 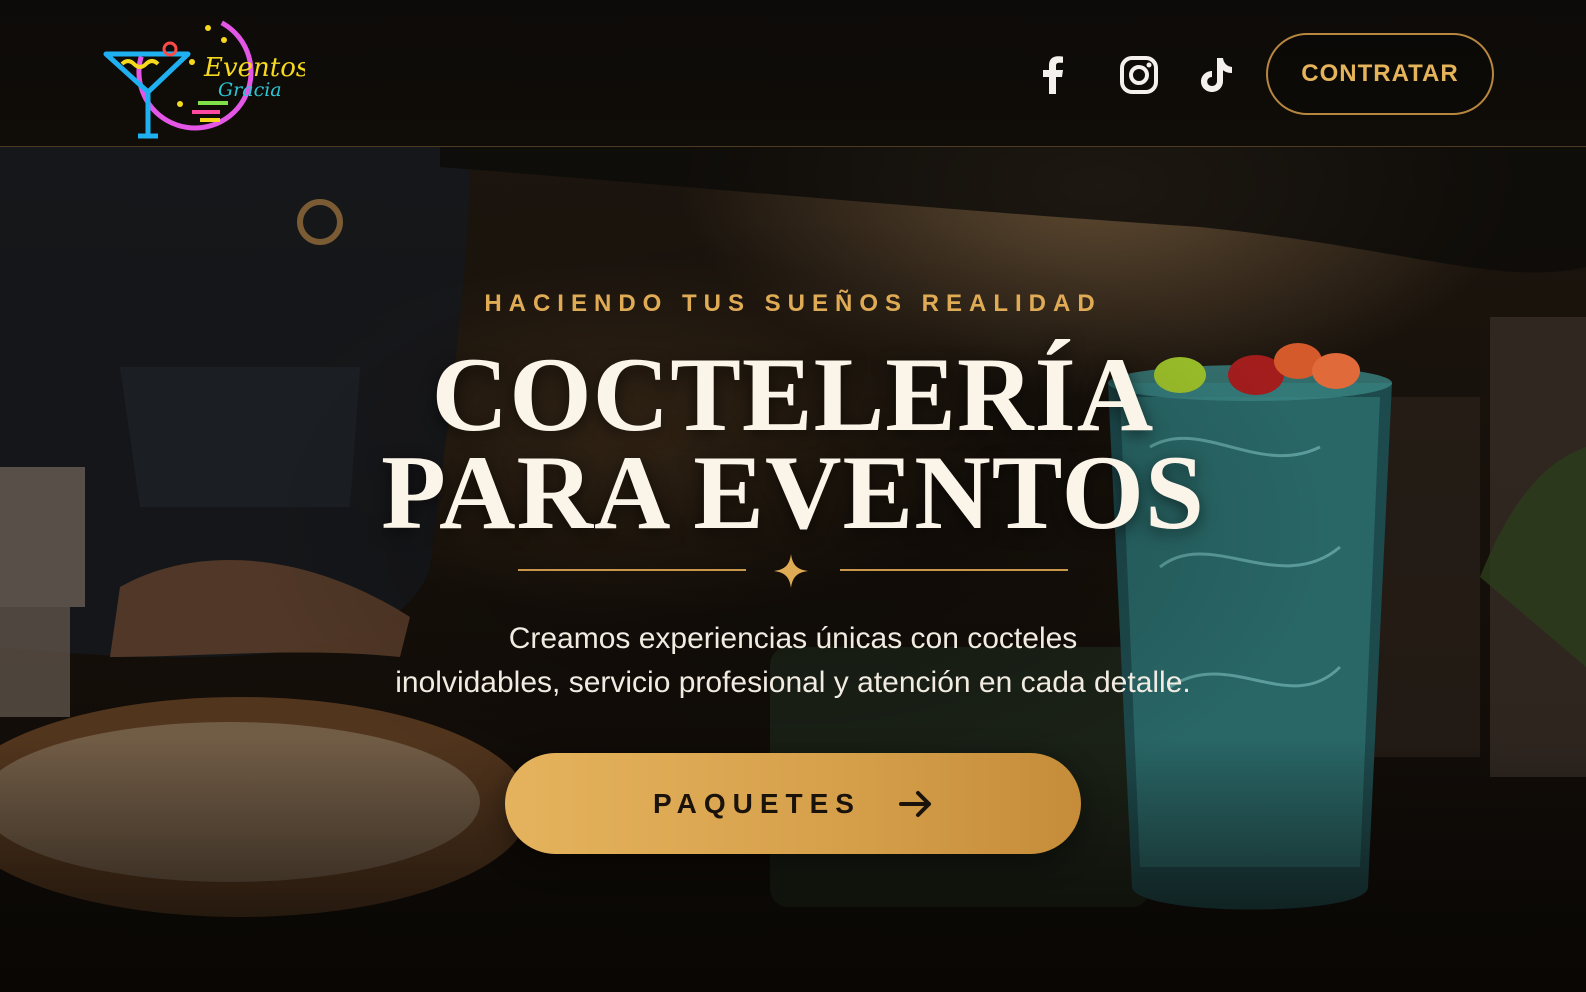 I want to click on hero-title-line2: PARA EVENTOS, so click(x=793, y=492).